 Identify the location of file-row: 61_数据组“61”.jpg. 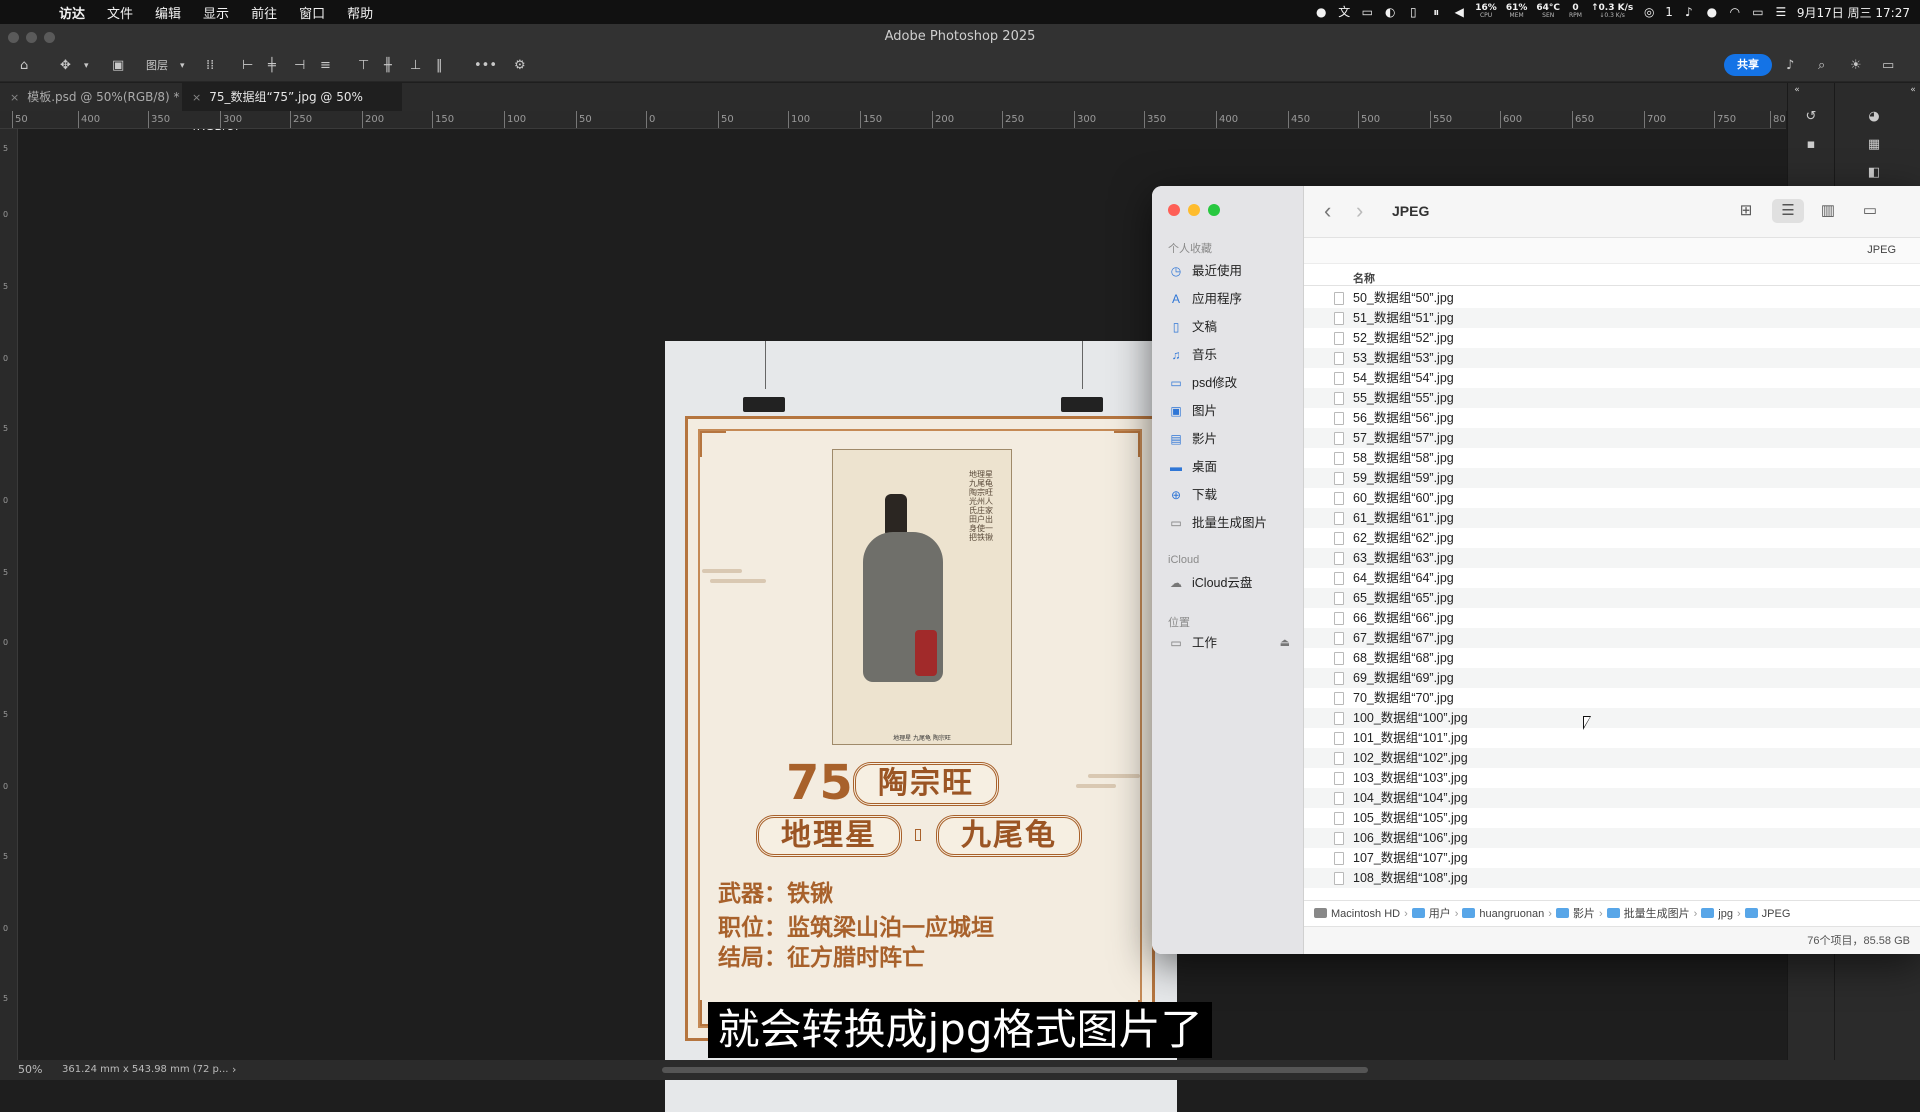
(1612, 518).